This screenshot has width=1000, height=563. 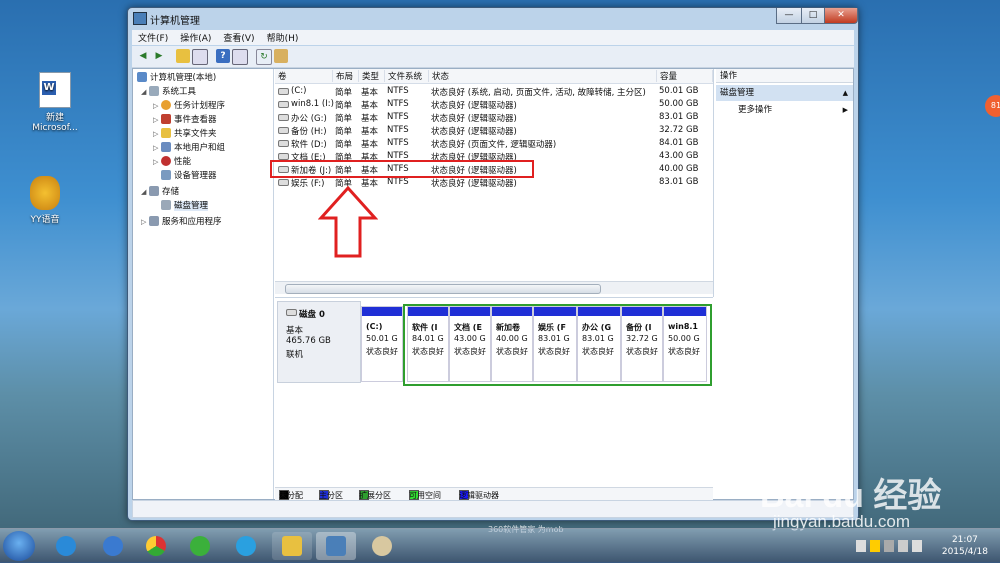 I want to click on folder-up-icon, so click(x=183, y=56).